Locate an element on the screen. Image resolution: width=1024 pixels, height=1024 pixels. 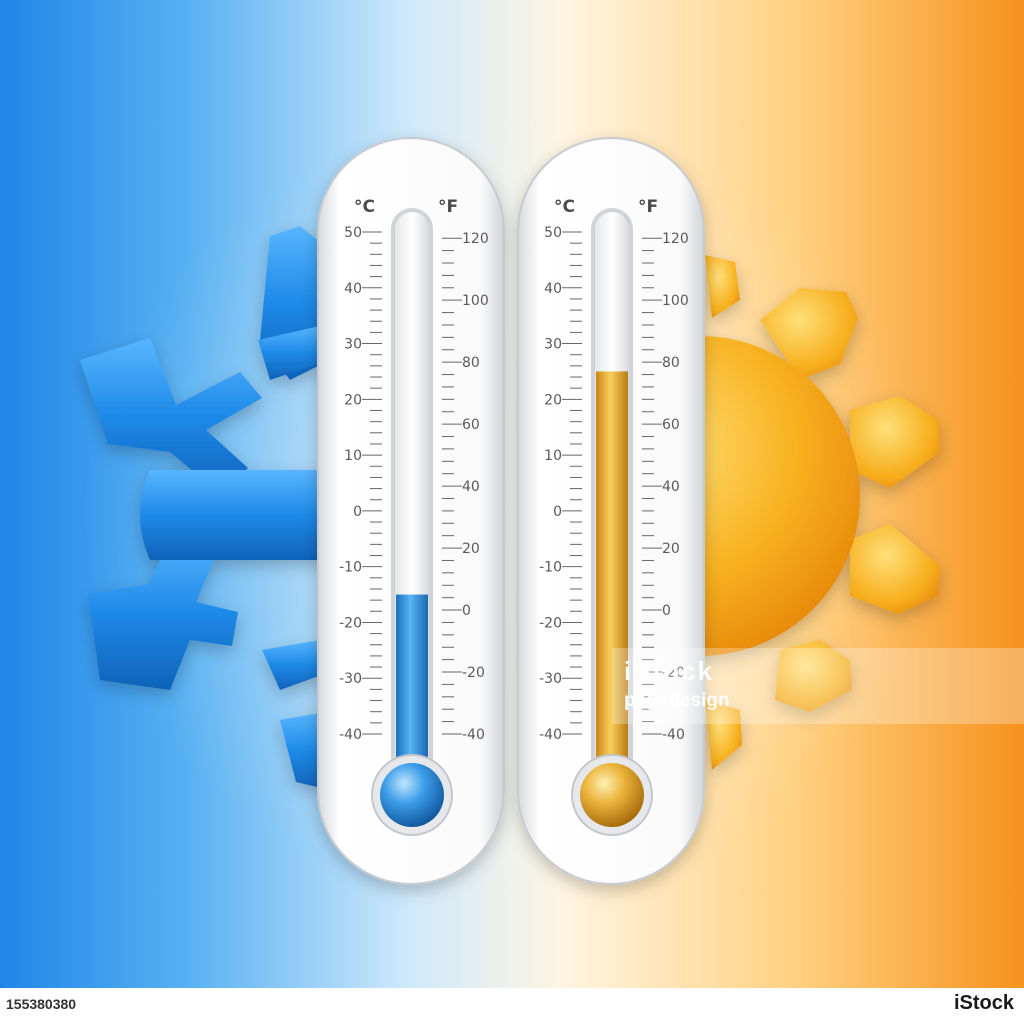
footer-bar is located at coordinates (512, 1006).